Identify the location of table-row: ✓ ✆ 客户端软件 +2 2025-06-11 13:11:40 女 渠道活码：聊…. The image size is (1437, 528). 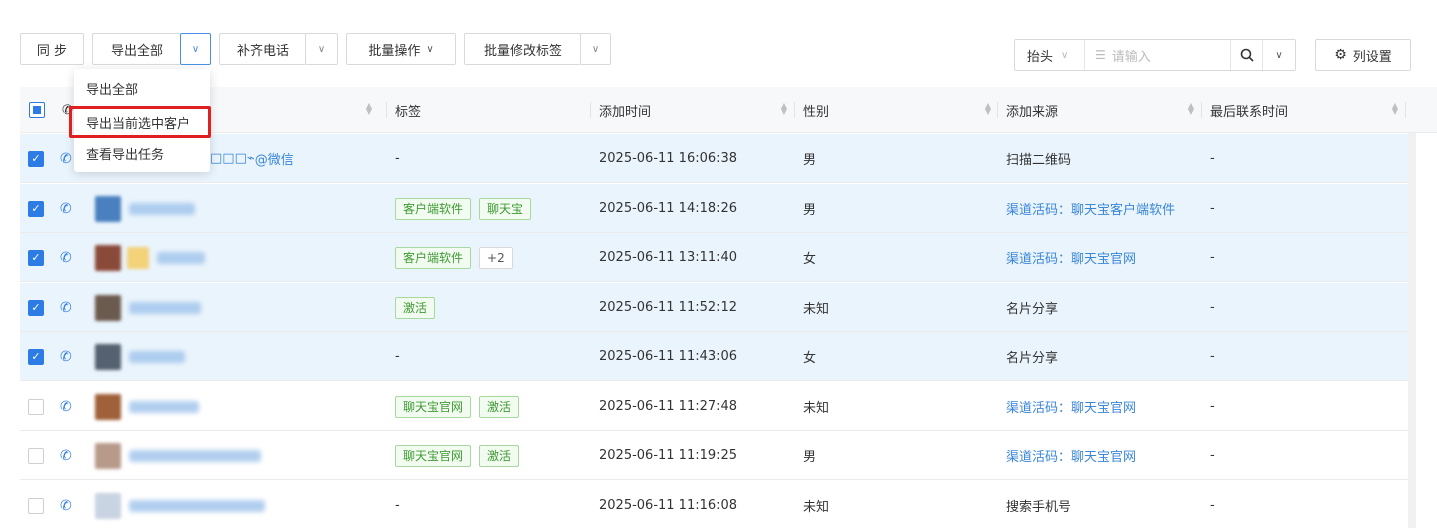
(714, 257).